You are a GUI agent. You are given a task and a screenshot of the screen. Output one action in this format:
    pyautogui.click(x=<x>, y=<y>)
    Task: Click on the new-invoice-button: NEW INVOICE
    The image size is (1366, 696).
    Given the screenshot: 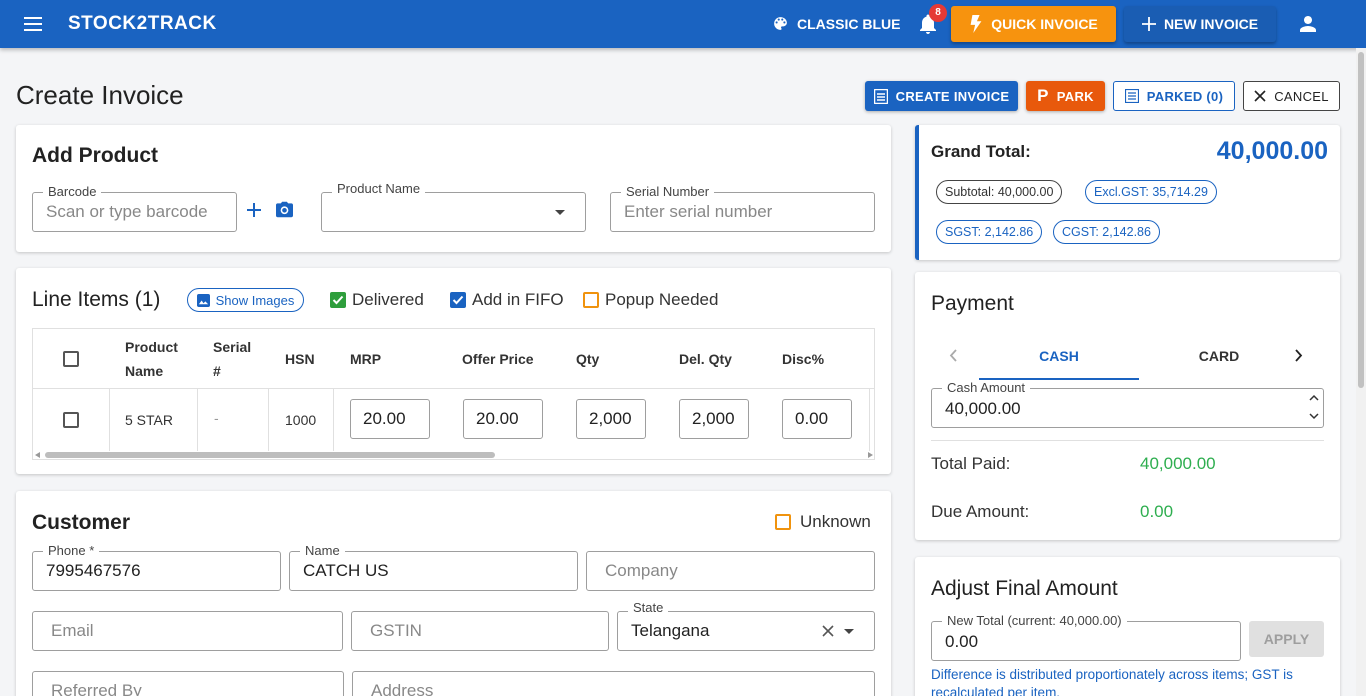 What is the action you would take?
    pyautogui.click(x=1200, y=24)
    